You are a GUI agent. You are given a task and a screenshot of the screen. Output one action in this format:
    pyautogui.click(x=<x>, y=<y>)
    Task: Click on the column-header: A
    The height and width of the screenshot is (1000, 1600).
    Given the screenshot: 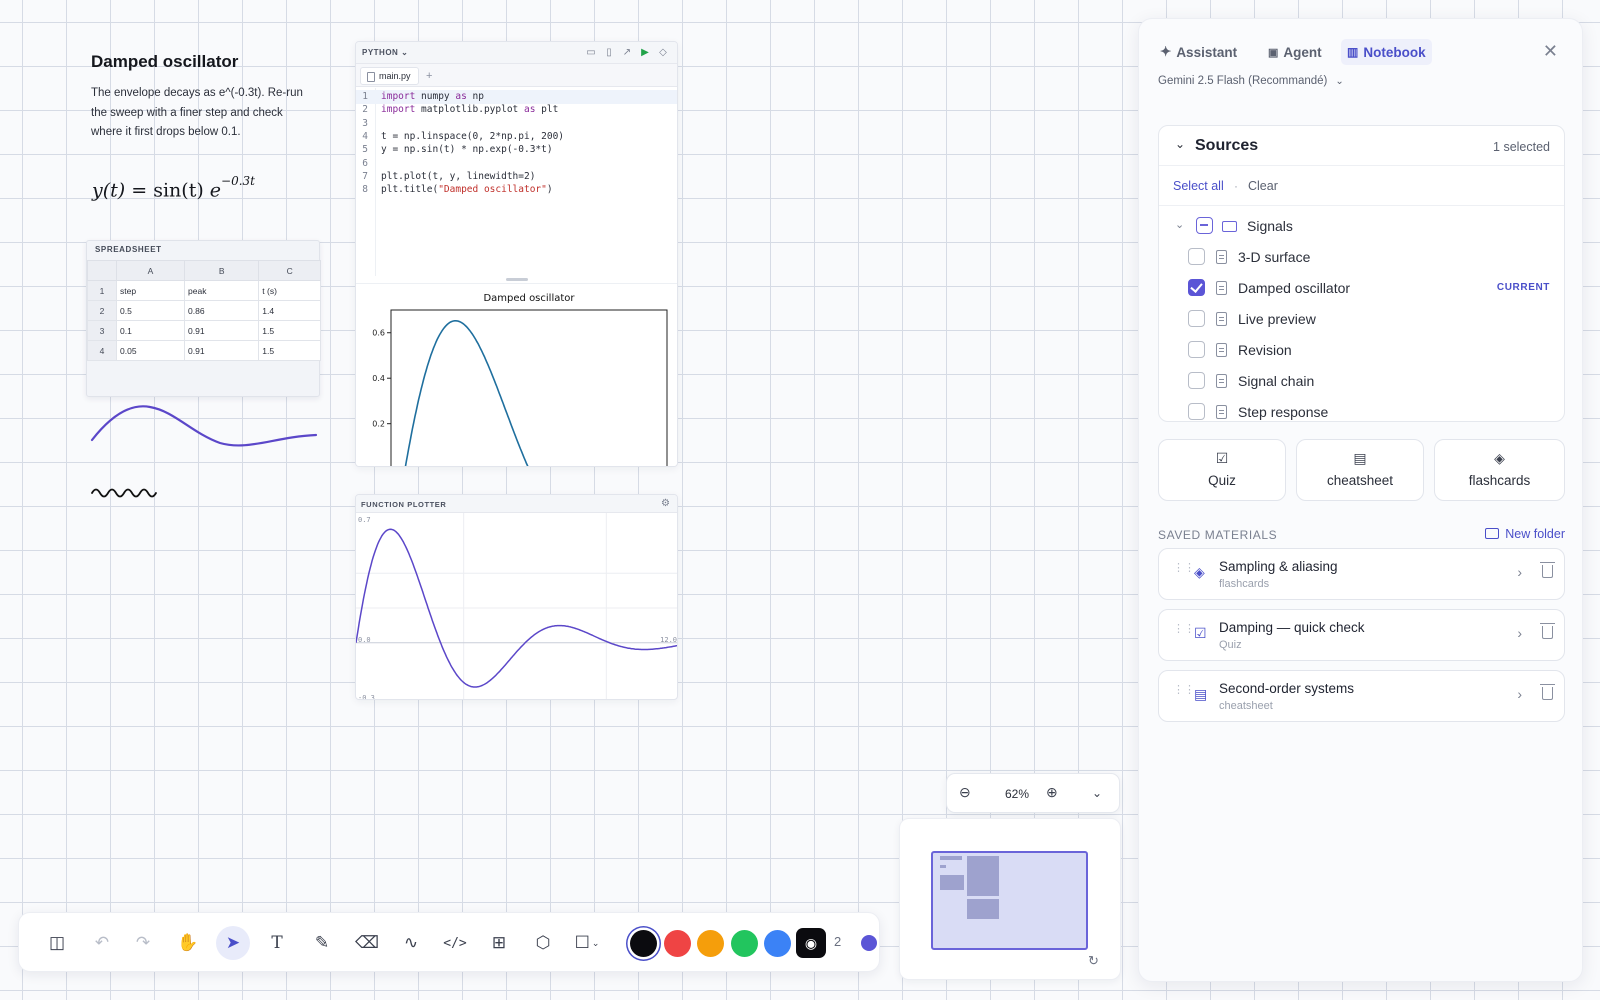 What is the action you would take?
    pyautogui.click(x=150, y=270)
    